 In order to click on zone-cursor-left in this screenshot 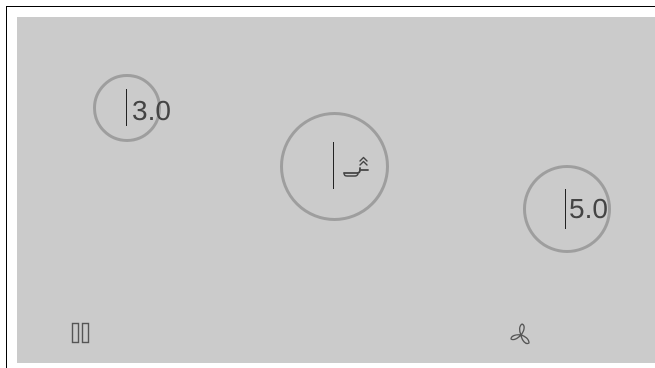, I will do `click(126, 107)`.